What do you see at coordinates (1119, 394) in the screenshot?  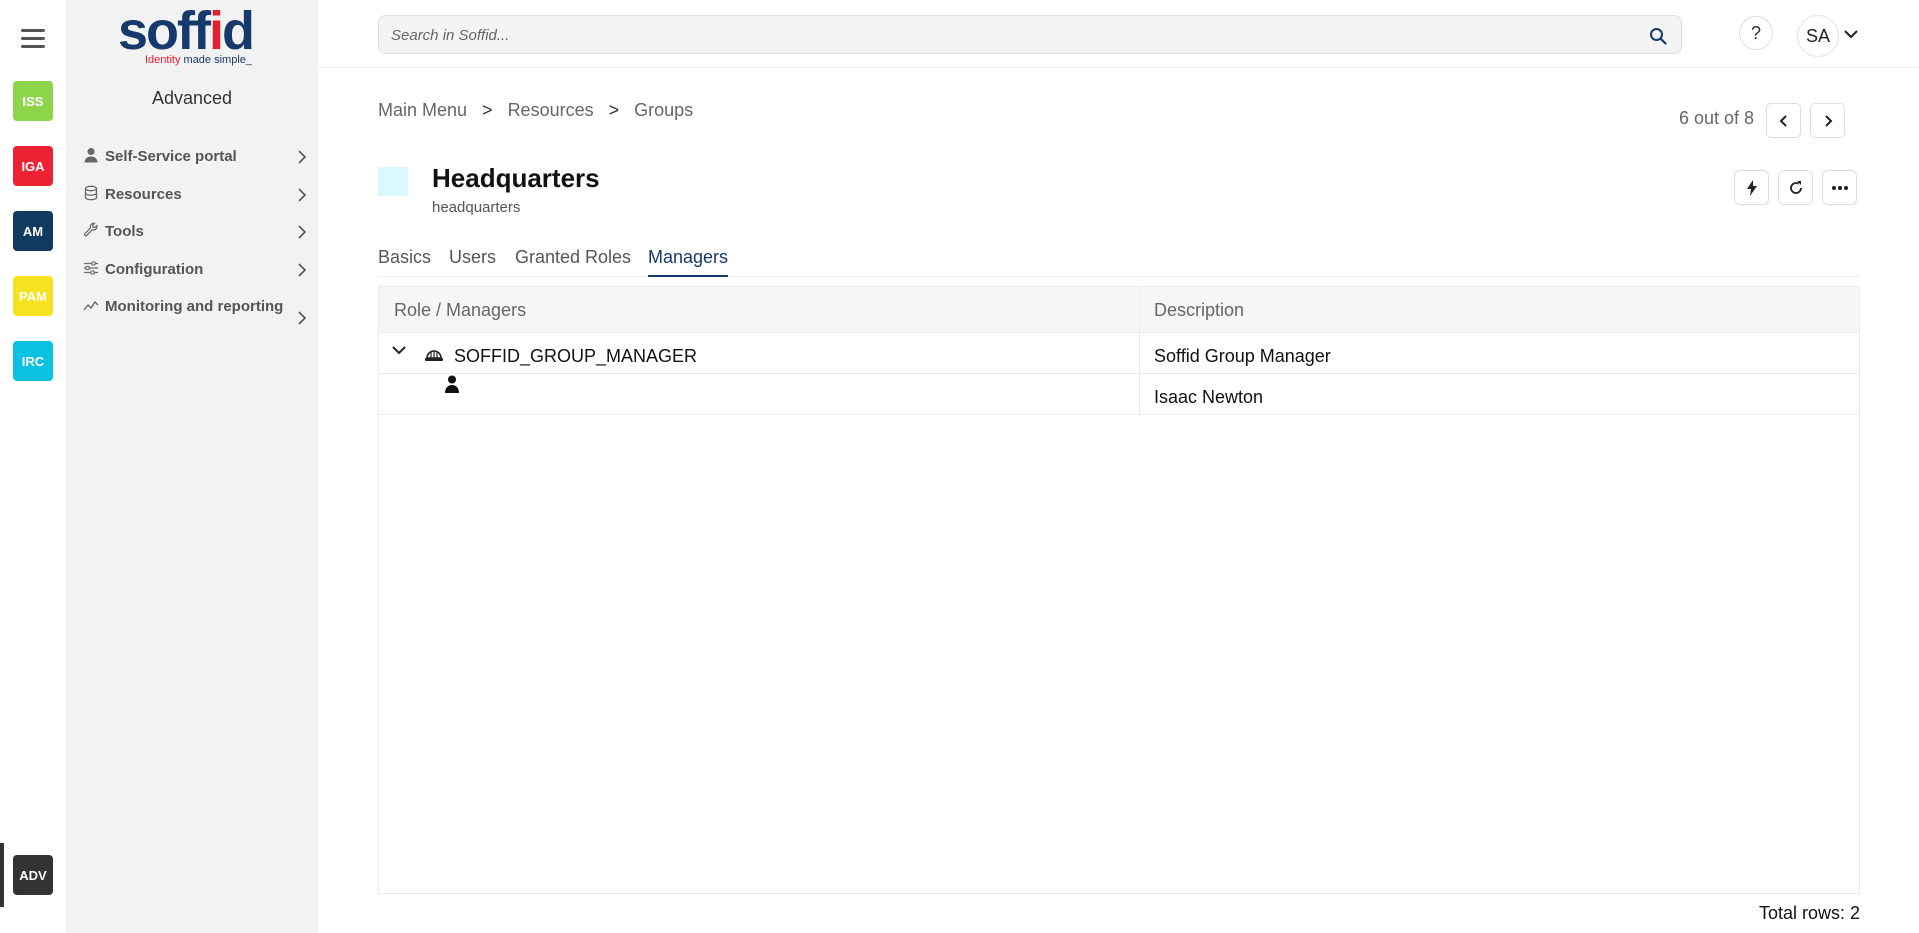 I see `table-row: Isaac Newton` at bounding box center [1119, 394].